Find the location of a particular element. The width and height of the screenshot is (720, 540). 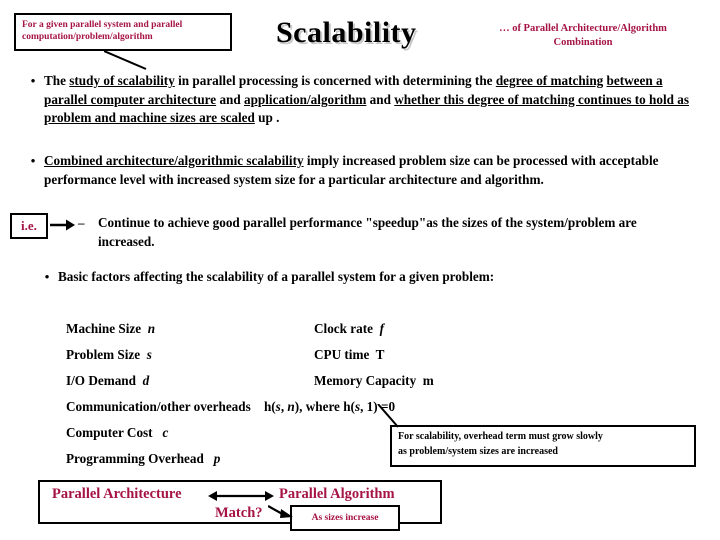

factor-clock-rate: Clock rate f is located at coordinates (500, 328).